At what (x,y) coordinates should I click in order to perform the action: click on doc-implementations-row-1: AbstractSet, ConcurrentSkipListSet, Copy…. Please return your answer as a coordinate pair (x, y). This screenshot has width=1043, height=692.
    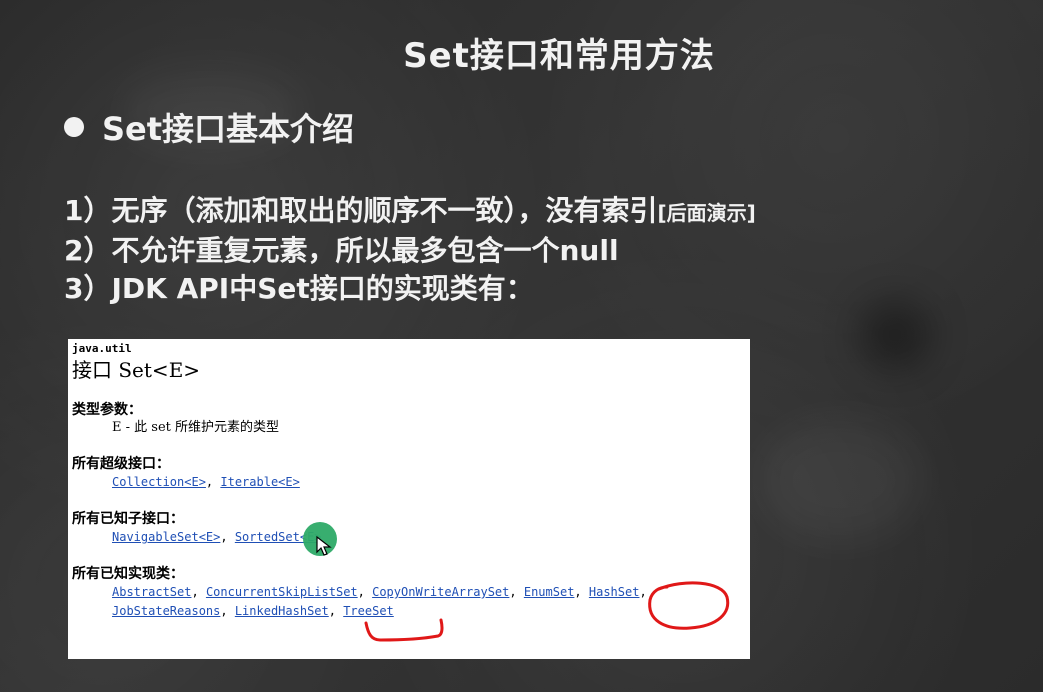
    Looking at the image, I should click on (429, 592).